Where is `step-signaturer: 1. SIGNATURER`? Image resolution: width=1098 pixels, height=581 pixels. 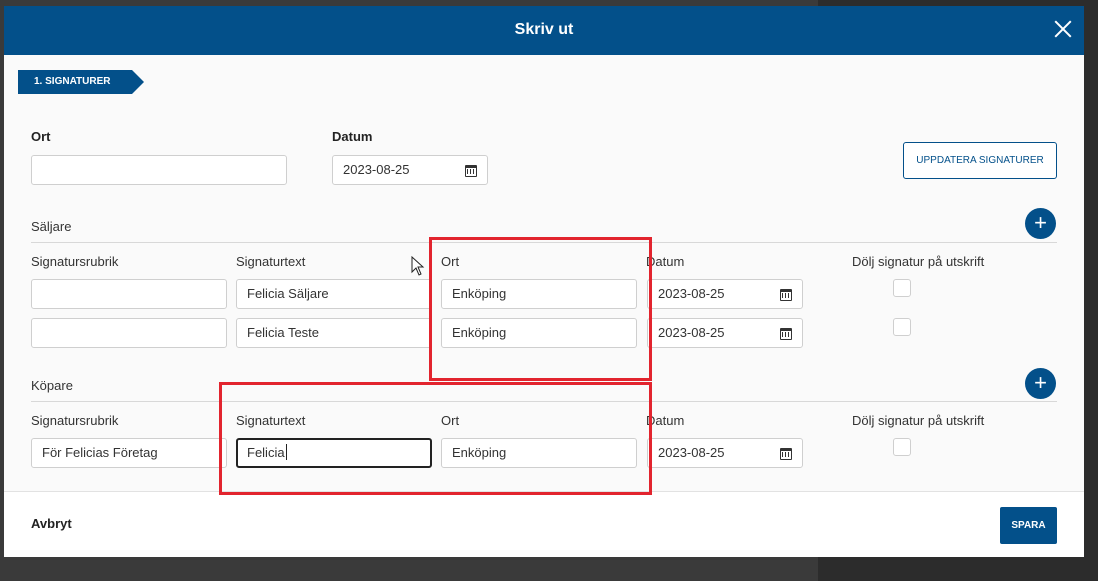
step-signaturer: 1. SIGNATURER is located at coordinates (81, 82).